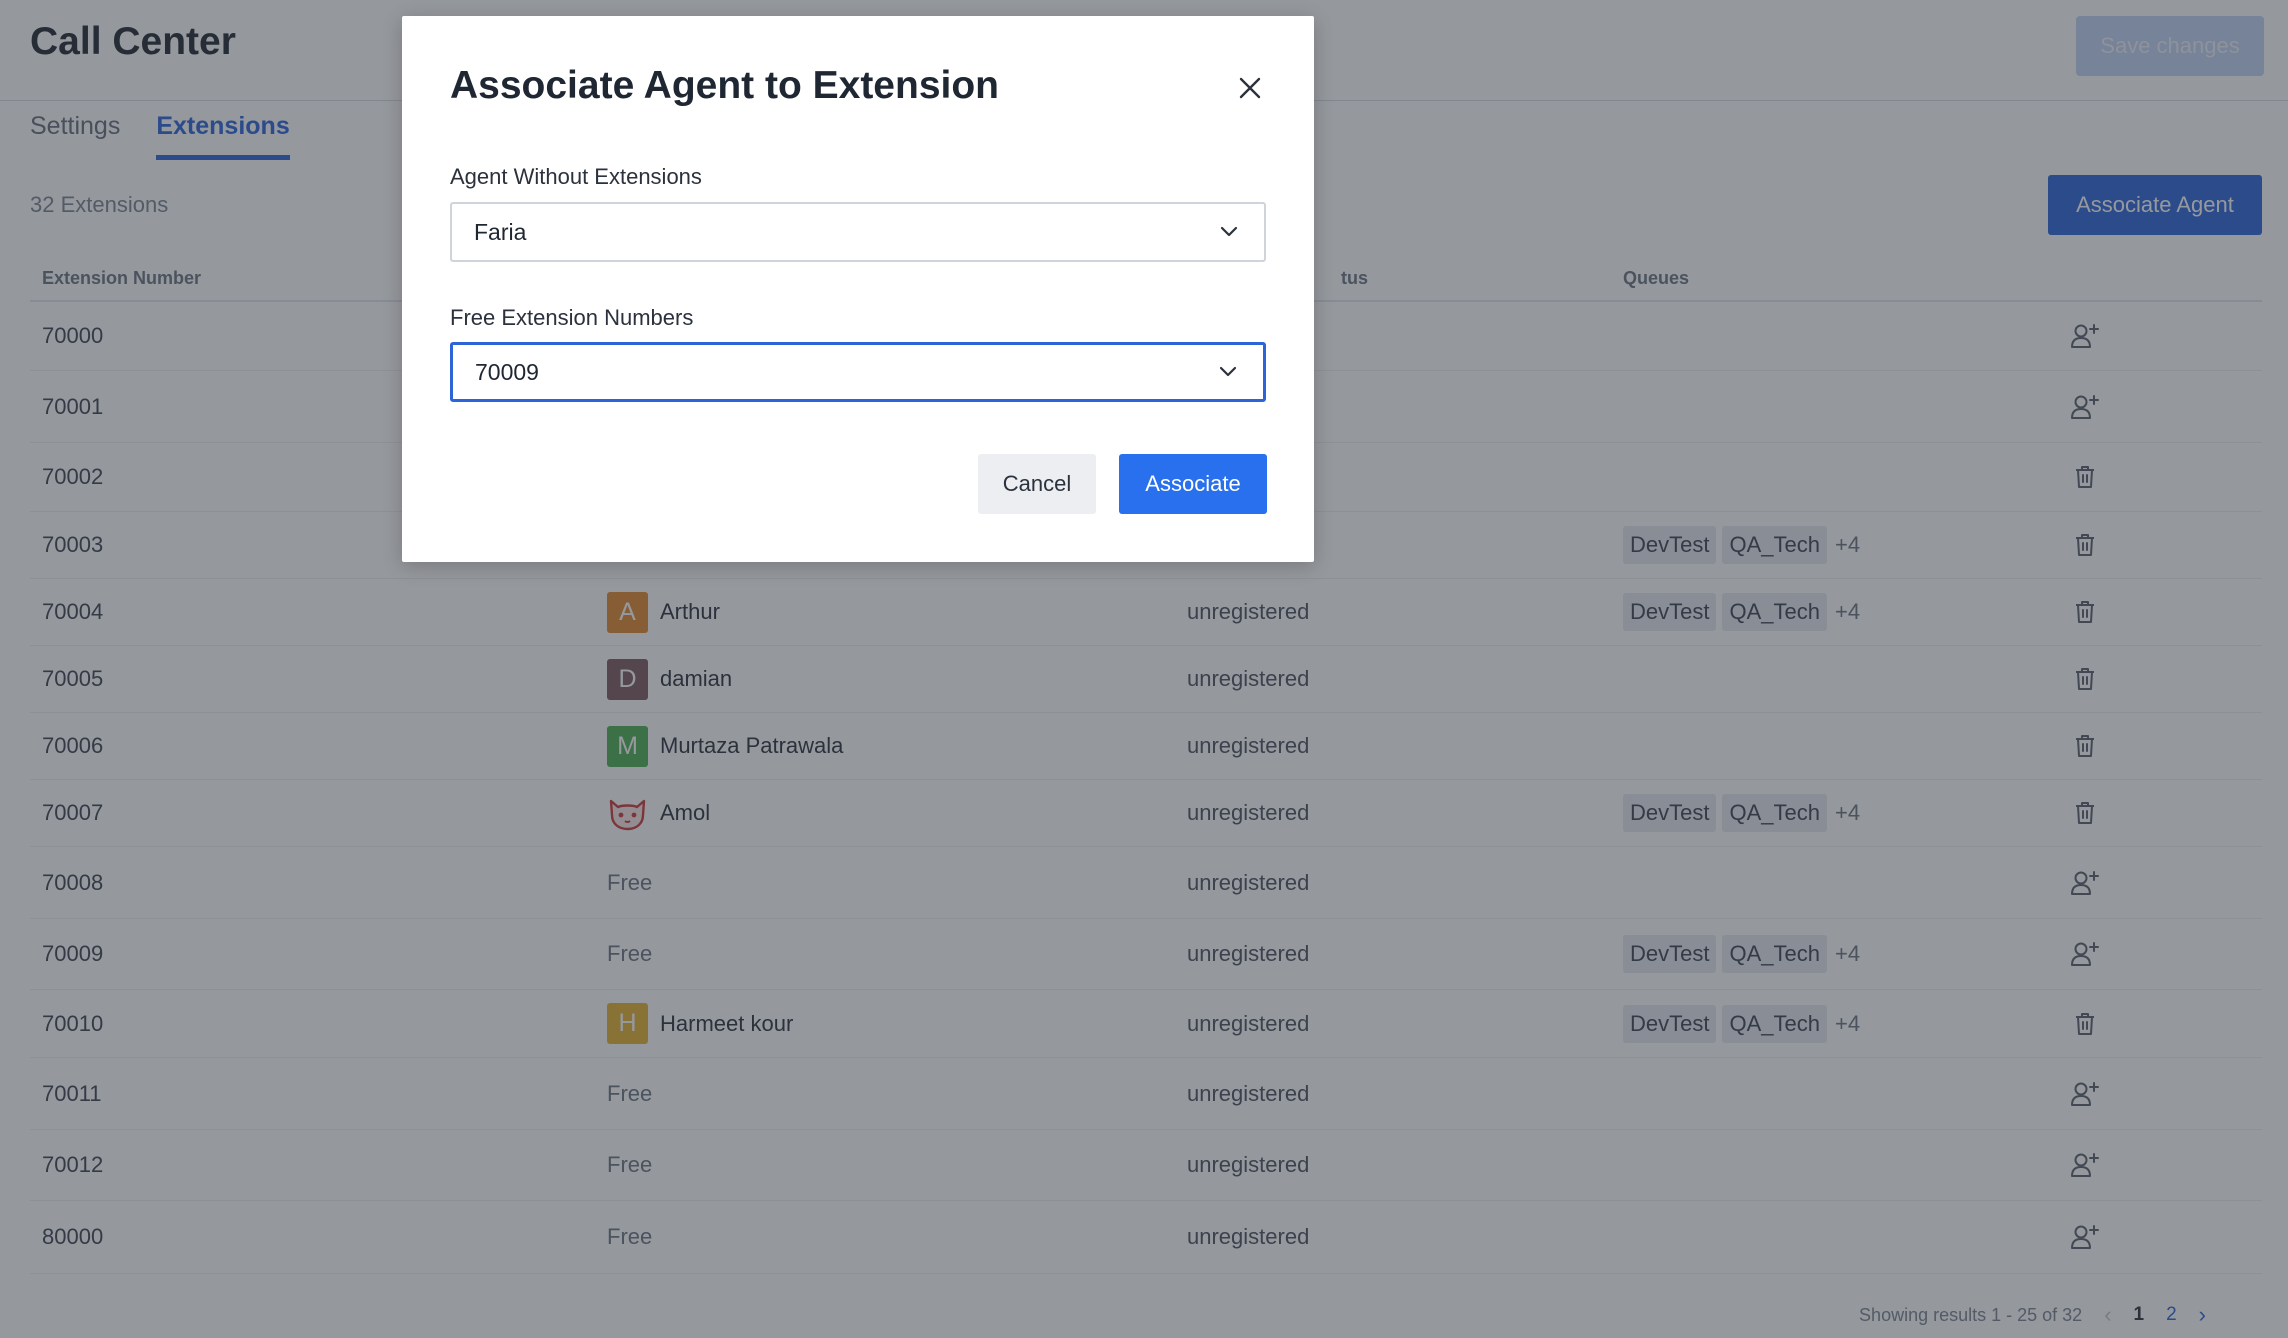 This screenshot has width=2288, height=1338. I want to click on modal-title: Associate Agent to Extension, so click(724, 85).